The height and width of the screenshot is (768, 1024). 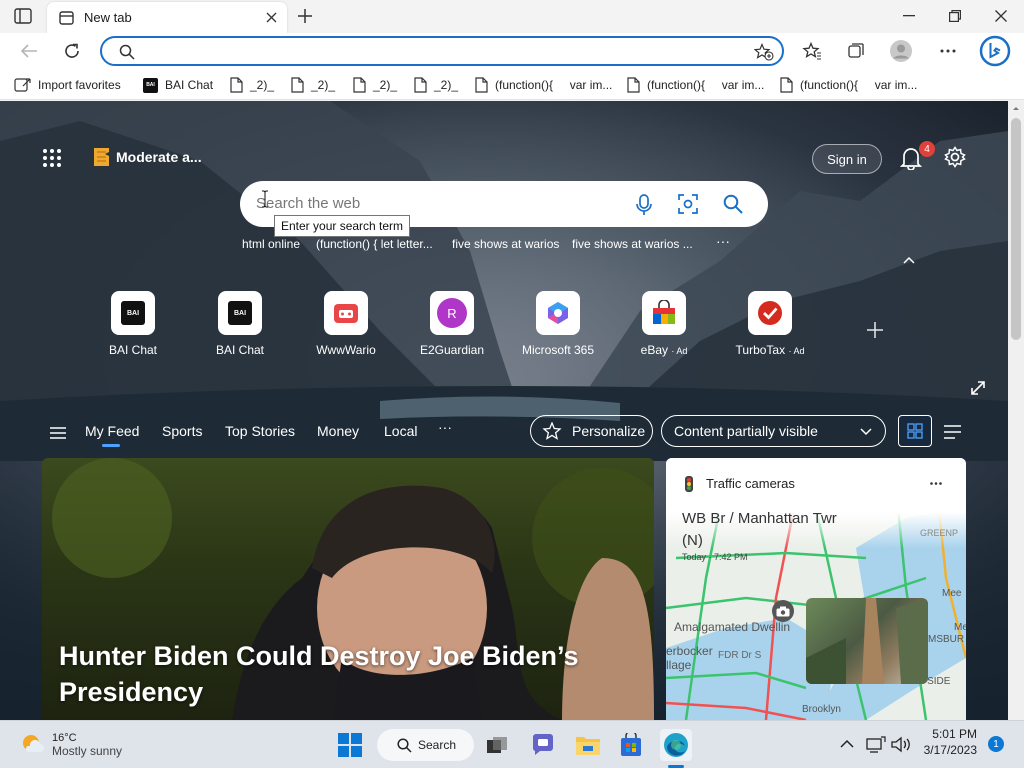 What do you see at coordinates (497, 745) in the screenshot?
I see `task-view-button` at bounding box center [497, 745].